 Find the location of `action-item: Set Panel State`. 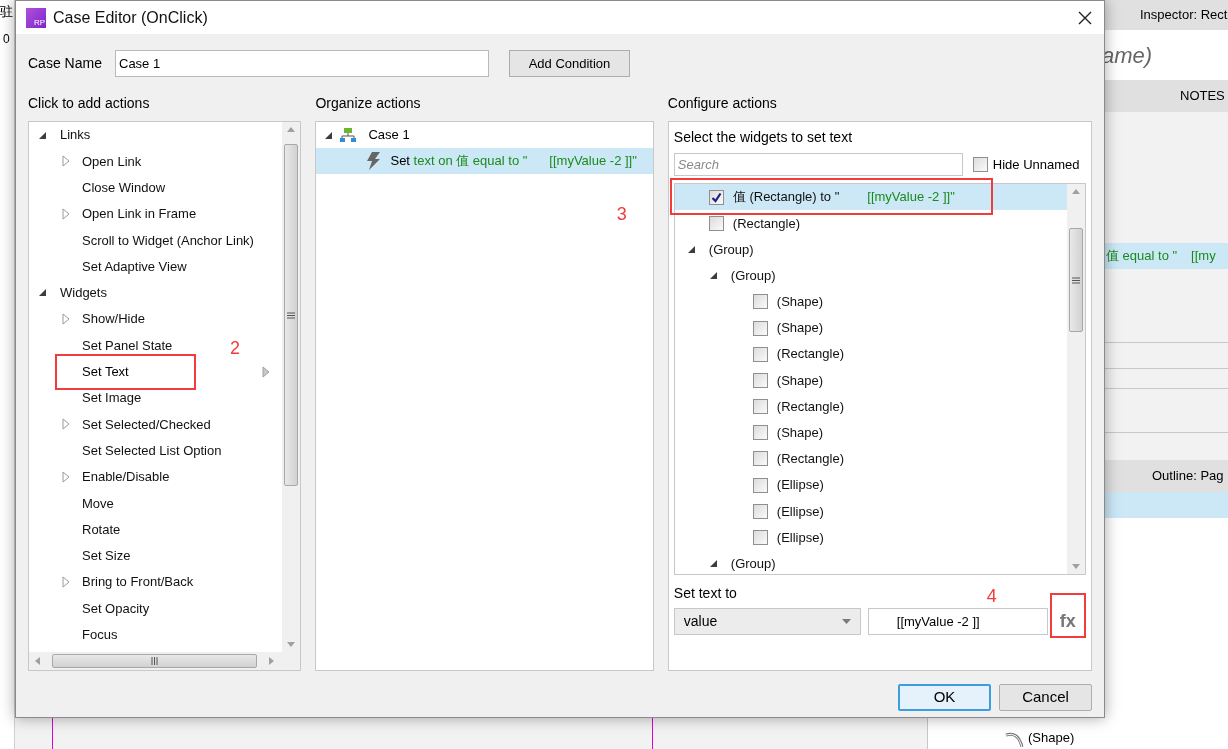

action-item: Set Panel State is located at coordinates (127, 345).